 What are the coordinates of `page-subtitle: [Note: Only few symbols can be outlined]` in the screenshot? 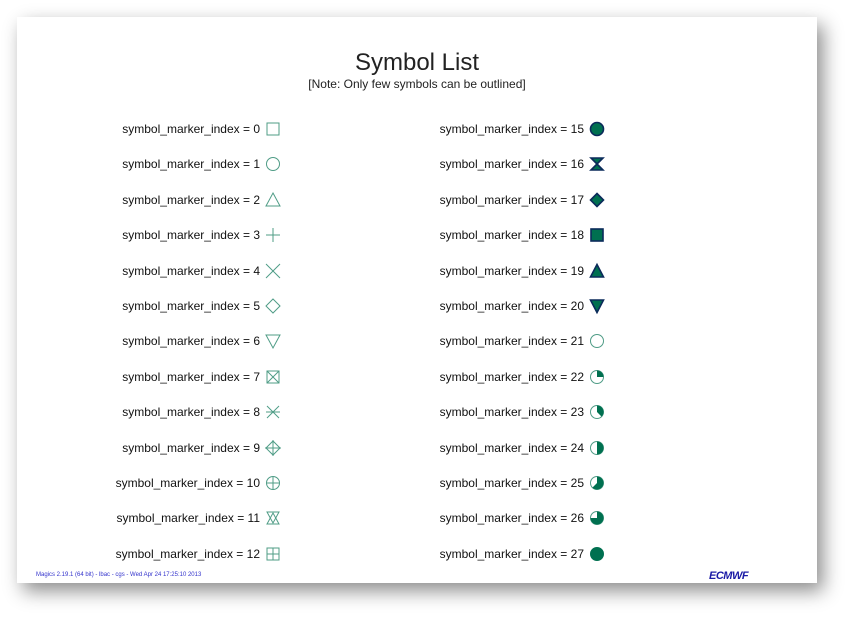 It's located at (417, 84).